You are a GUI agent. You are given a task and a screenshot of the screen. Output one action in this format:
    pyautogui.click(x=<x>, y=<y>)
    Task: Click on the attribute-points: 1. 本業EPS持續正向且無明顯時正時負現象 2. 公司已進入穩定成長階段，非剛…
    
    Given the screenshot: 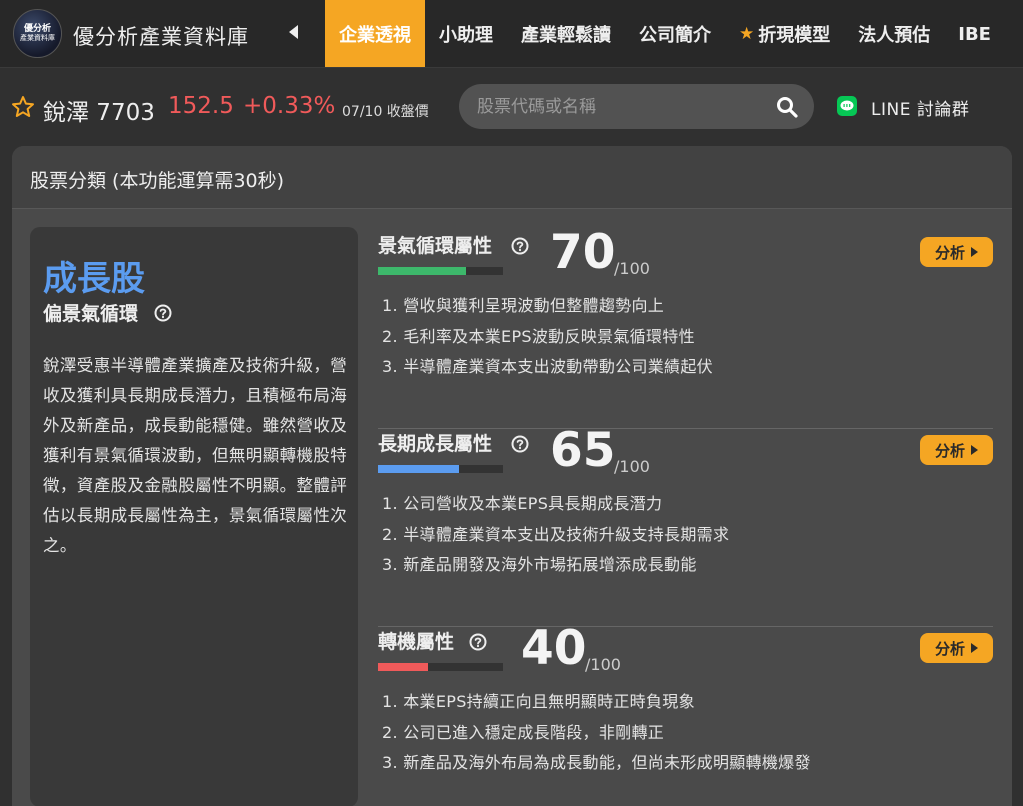 What is the action you would take?
    pyautogui.click(x=596, y=733)
    